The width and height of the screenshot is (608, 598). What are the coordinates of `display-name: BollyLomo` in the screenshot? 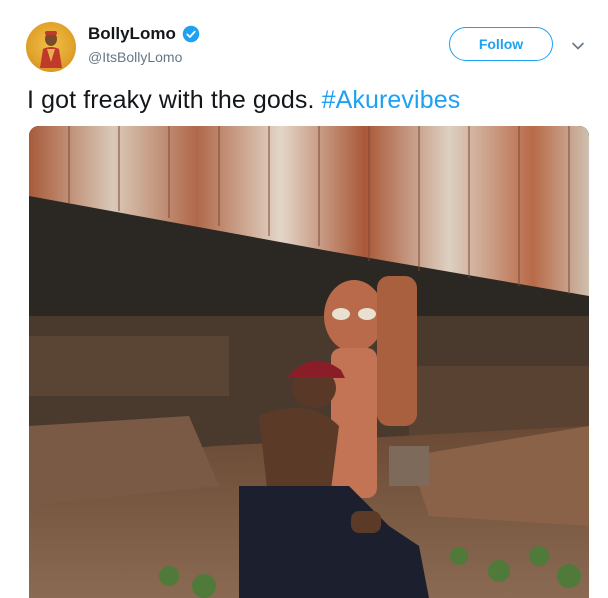 It's located at (132, 34).